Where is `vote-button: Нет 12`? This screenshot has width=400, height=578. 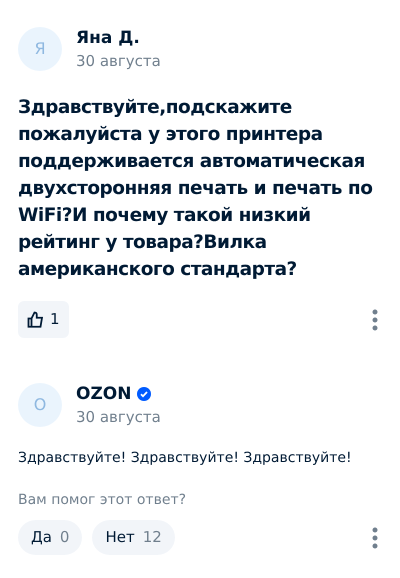
vote-button: Нет 12 is located at coordinates (133, 537).